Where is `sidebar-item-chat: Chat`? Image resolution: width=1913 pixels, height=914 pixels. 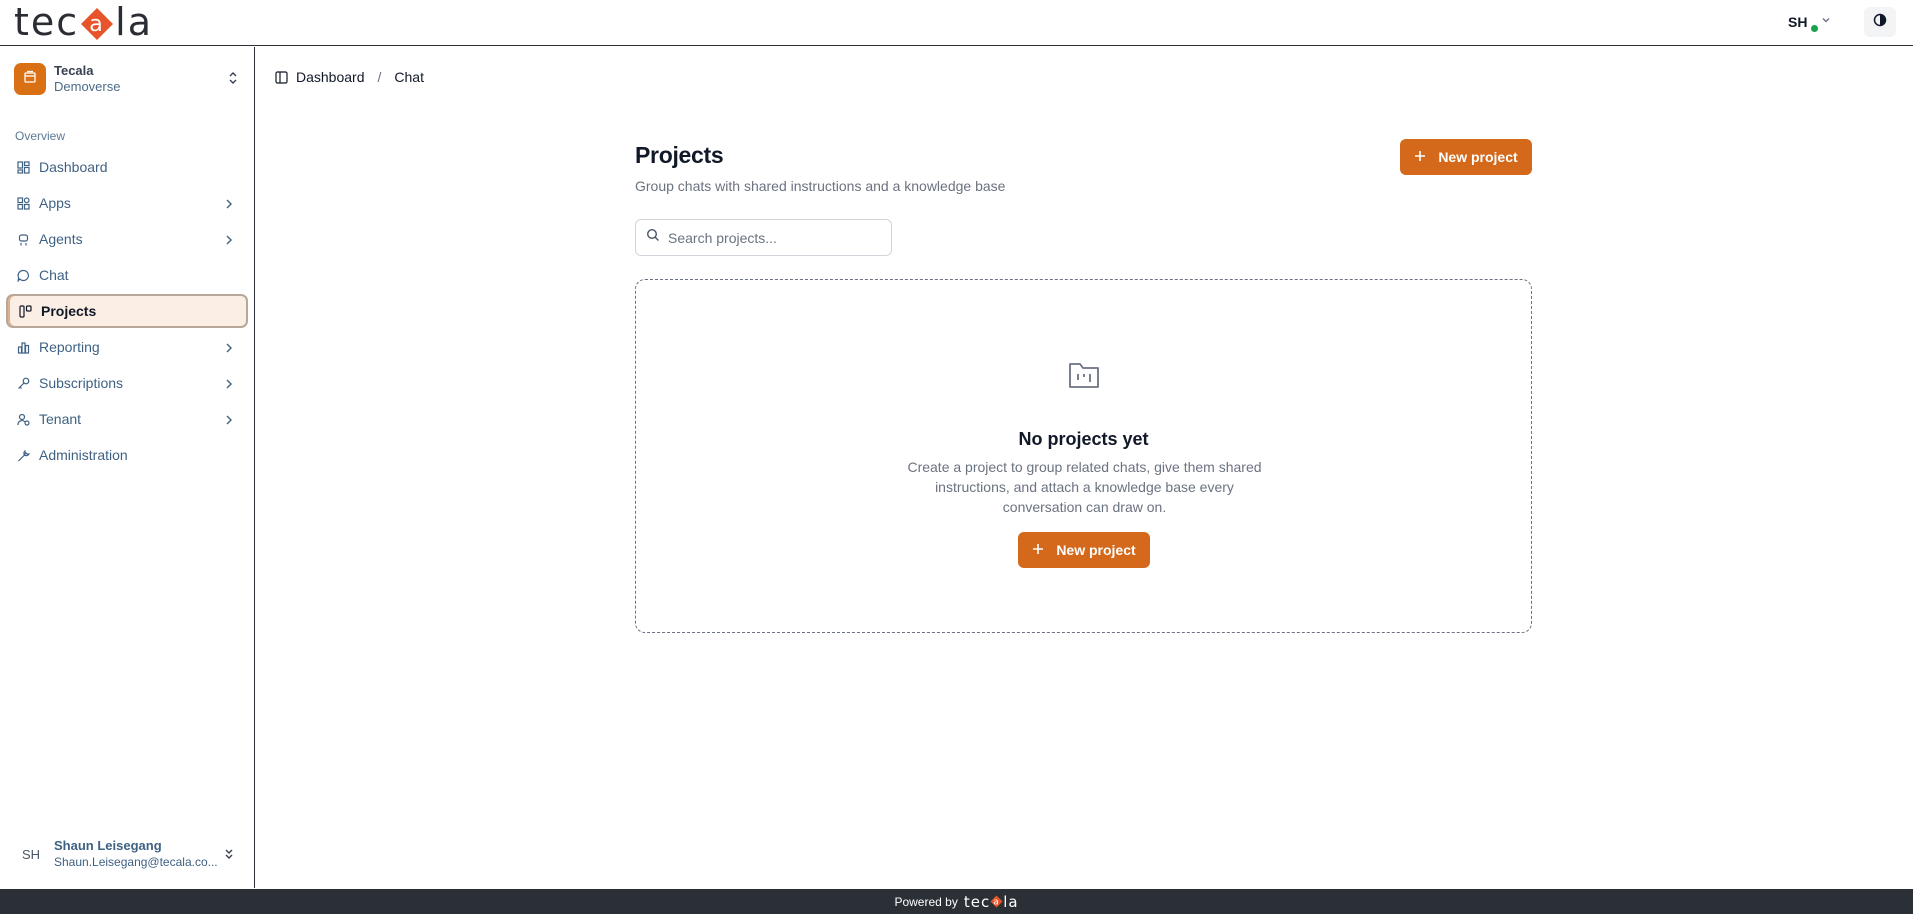
sidebar-item-chat: Chat is located at coordinates (127, 275).